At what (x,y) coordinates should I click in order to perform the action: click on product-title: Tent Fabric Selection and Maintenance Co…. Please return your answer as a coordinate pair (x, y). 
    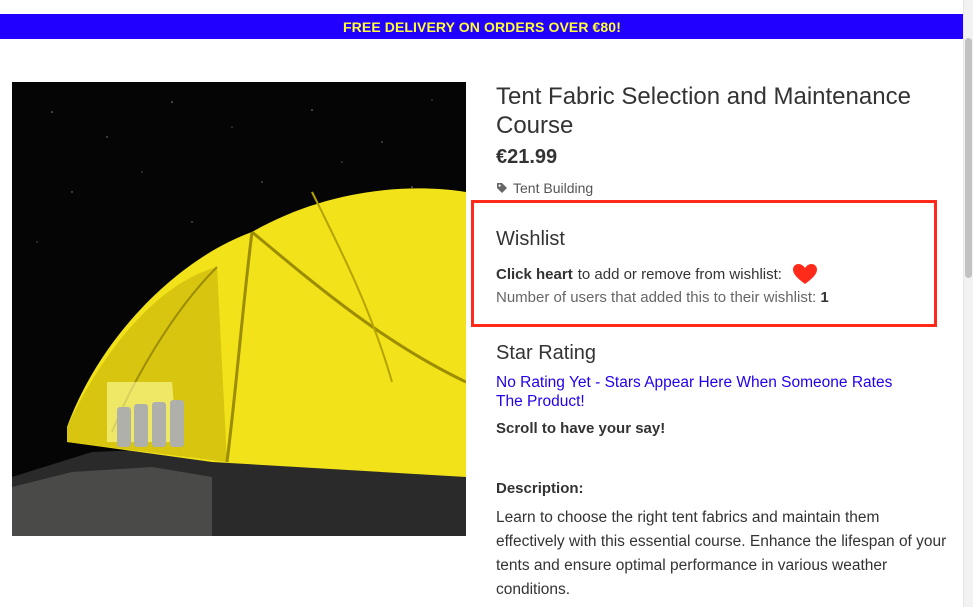
    Looking at the image, I should click on (703, 111).